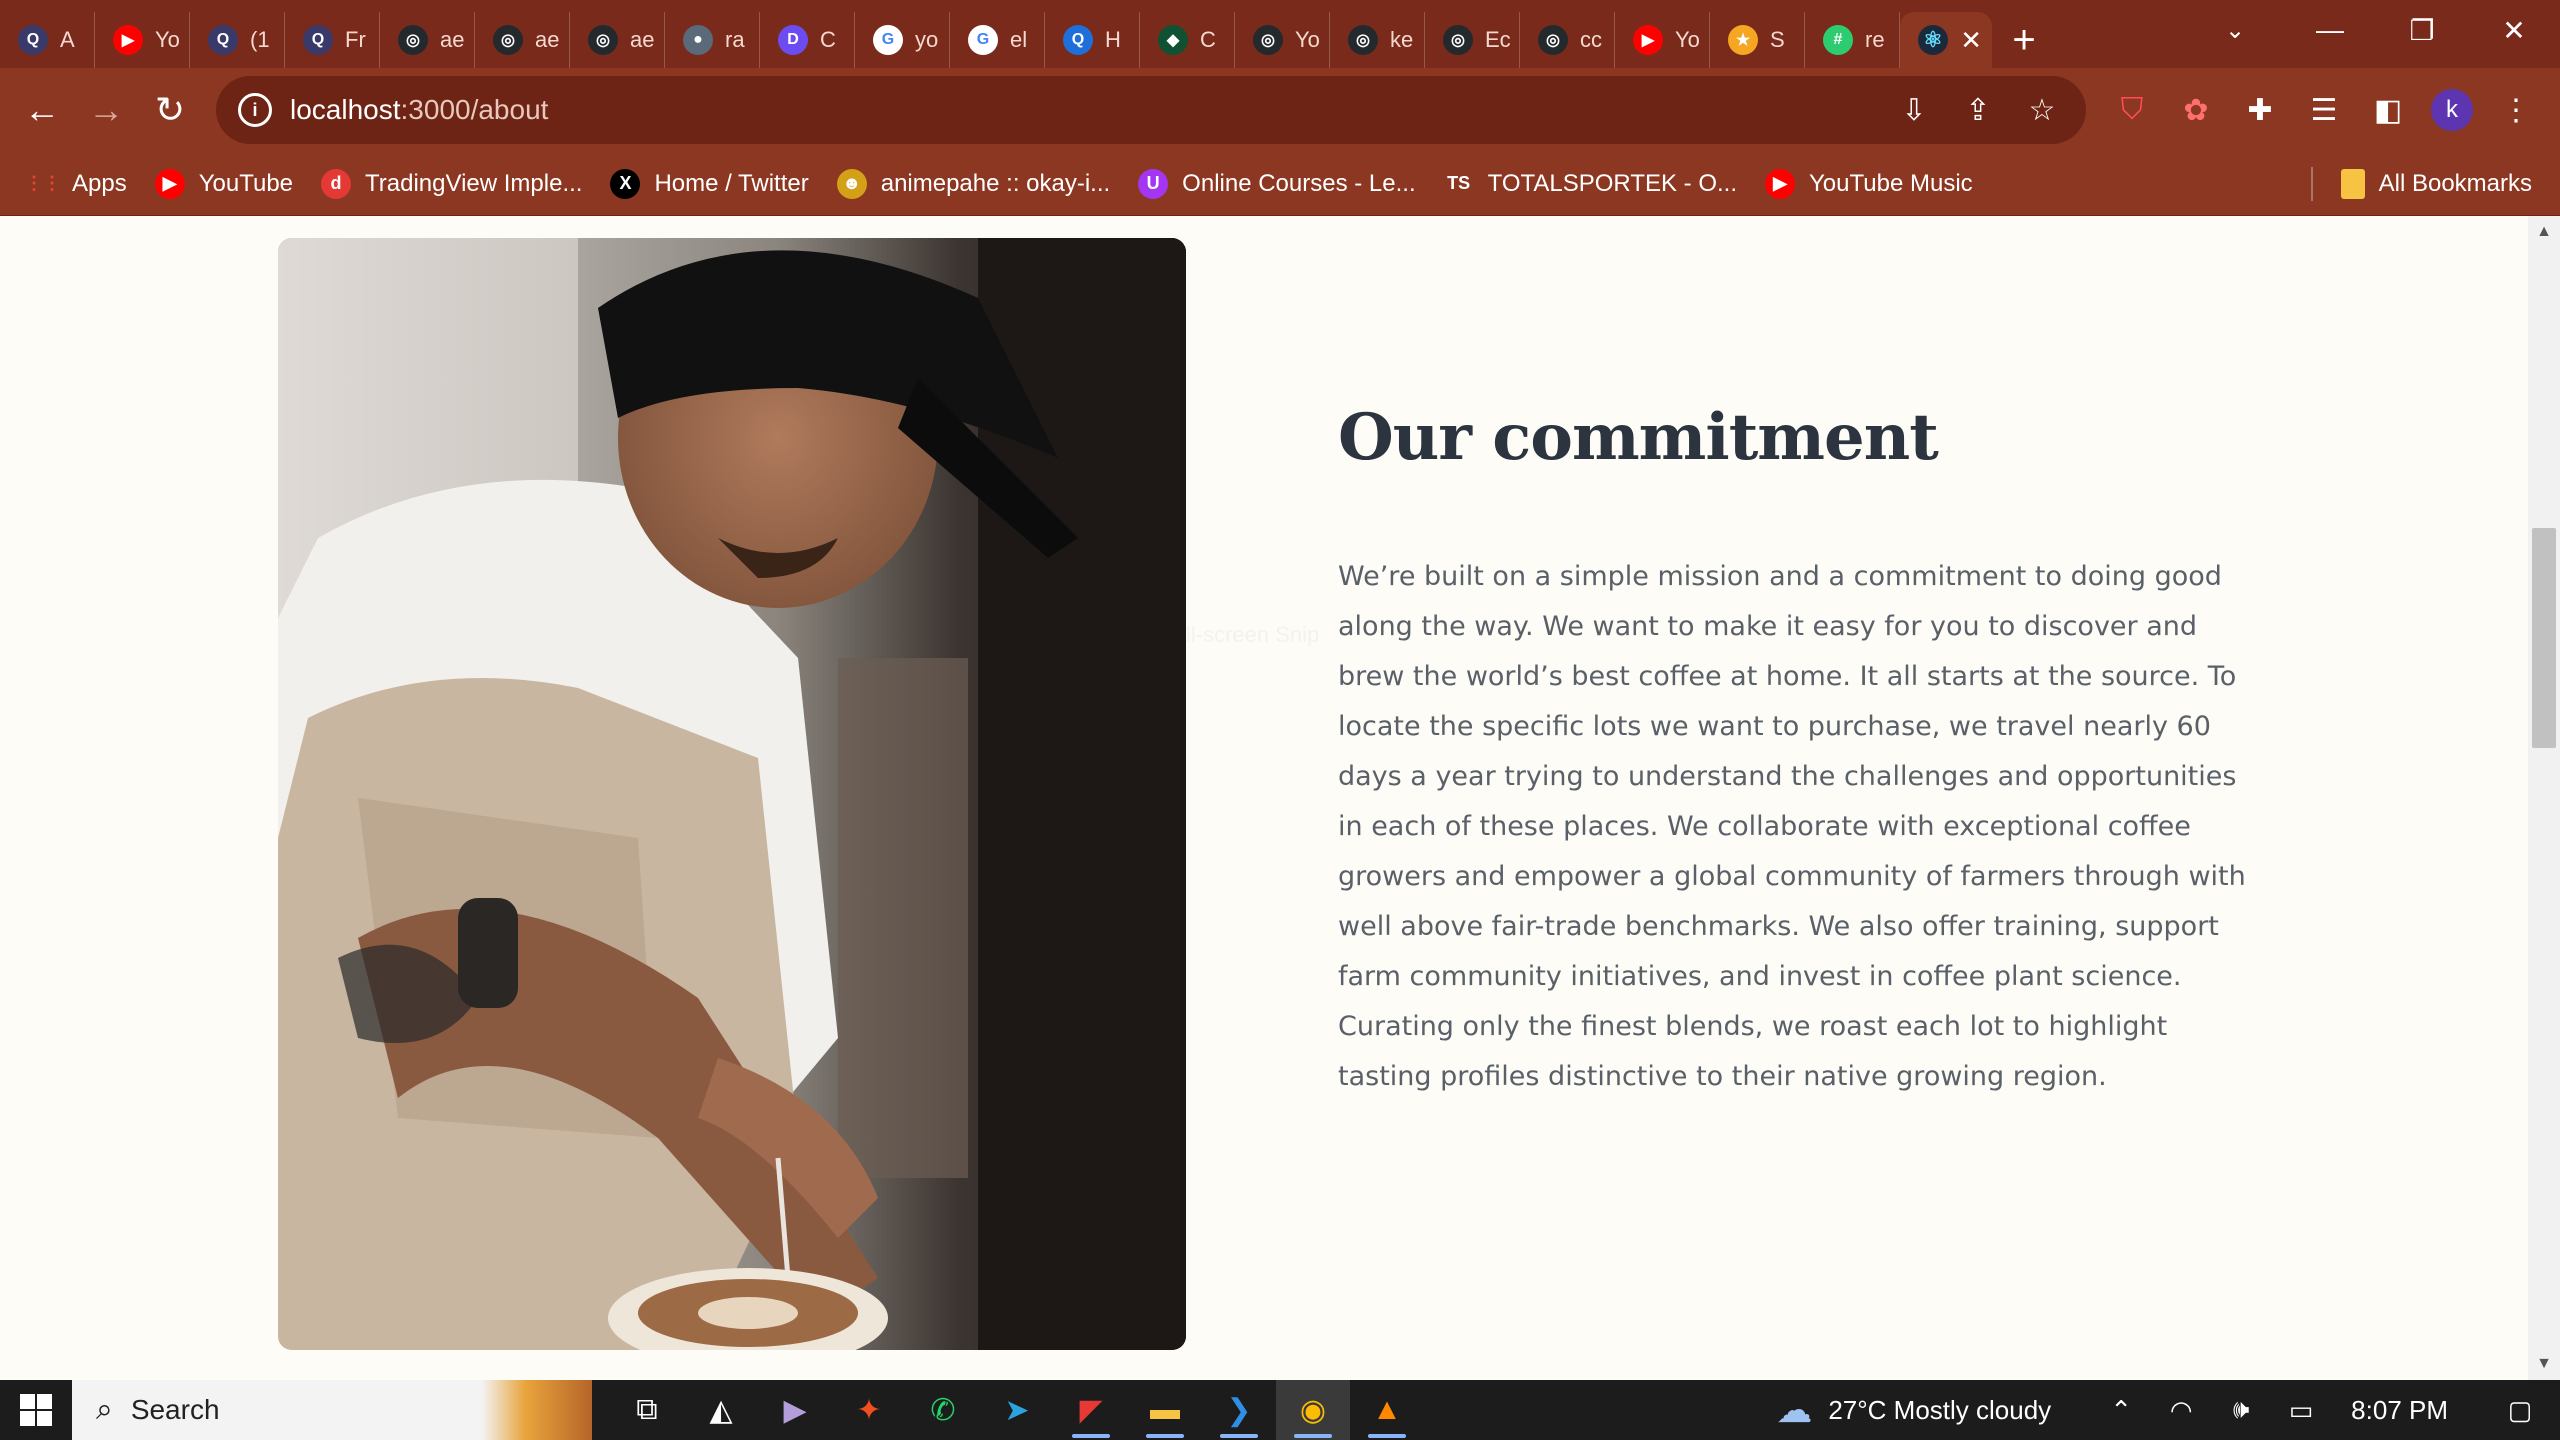 The width and height of the screenshot is (2560, 1440). Describe the element at coordinates (1253, 634) in the screenshot. I see `snip-watermark-text: ll-screen Snip` at that location.